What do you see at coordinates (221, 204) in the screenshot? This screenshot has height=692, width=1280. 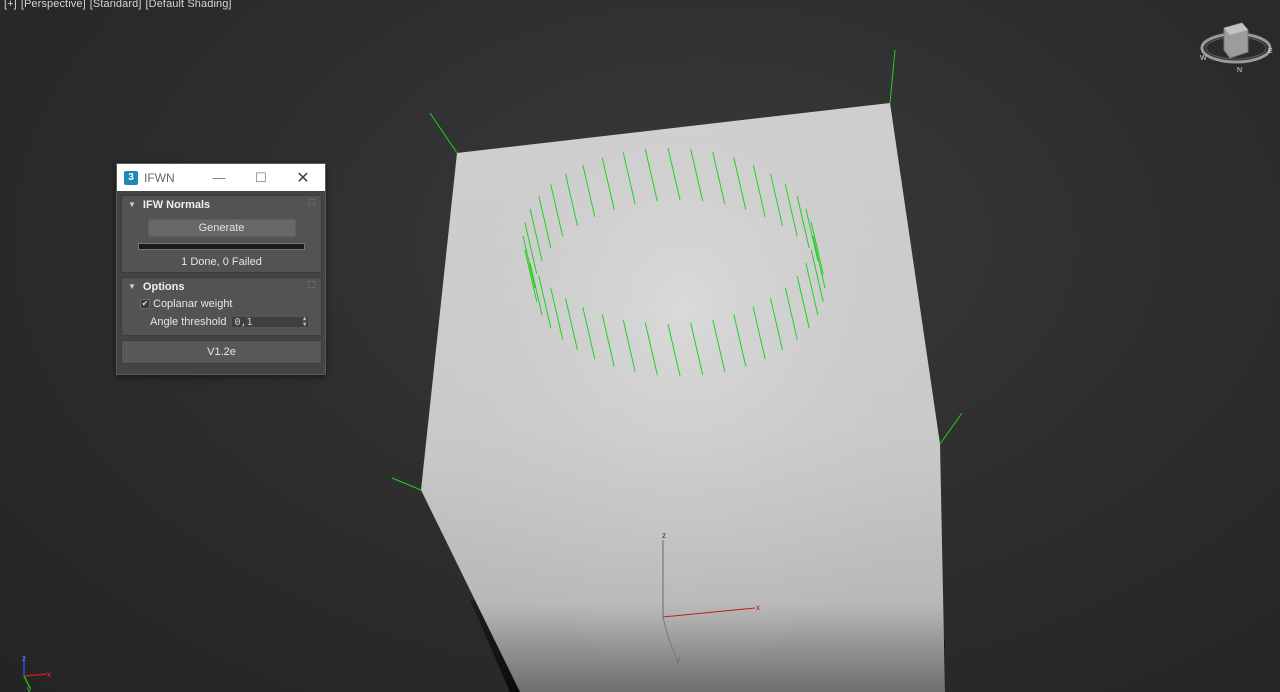 I see `rollout-header-ifw-normals: ▼ IFW Normals` at bounding box center [221, 204].